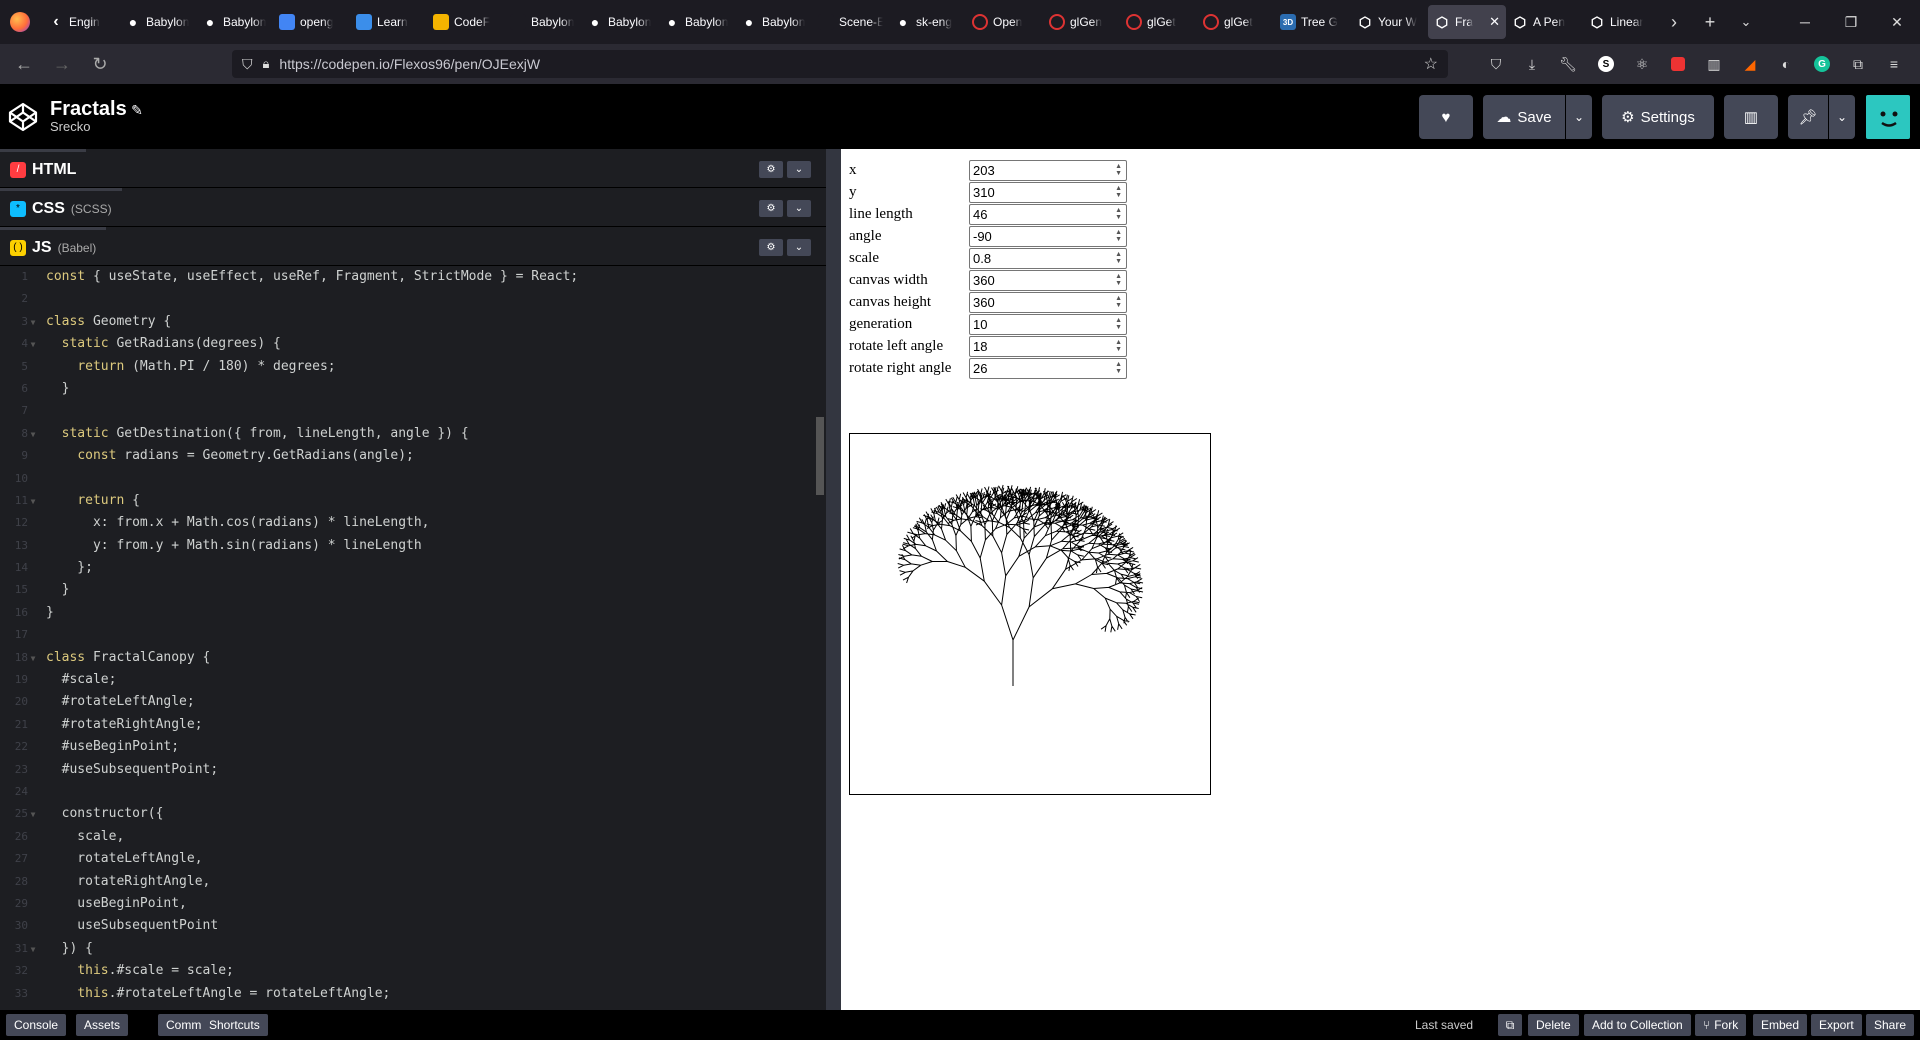  I want to click on settings-button: ⚙ Settings, so click(1658, 117).